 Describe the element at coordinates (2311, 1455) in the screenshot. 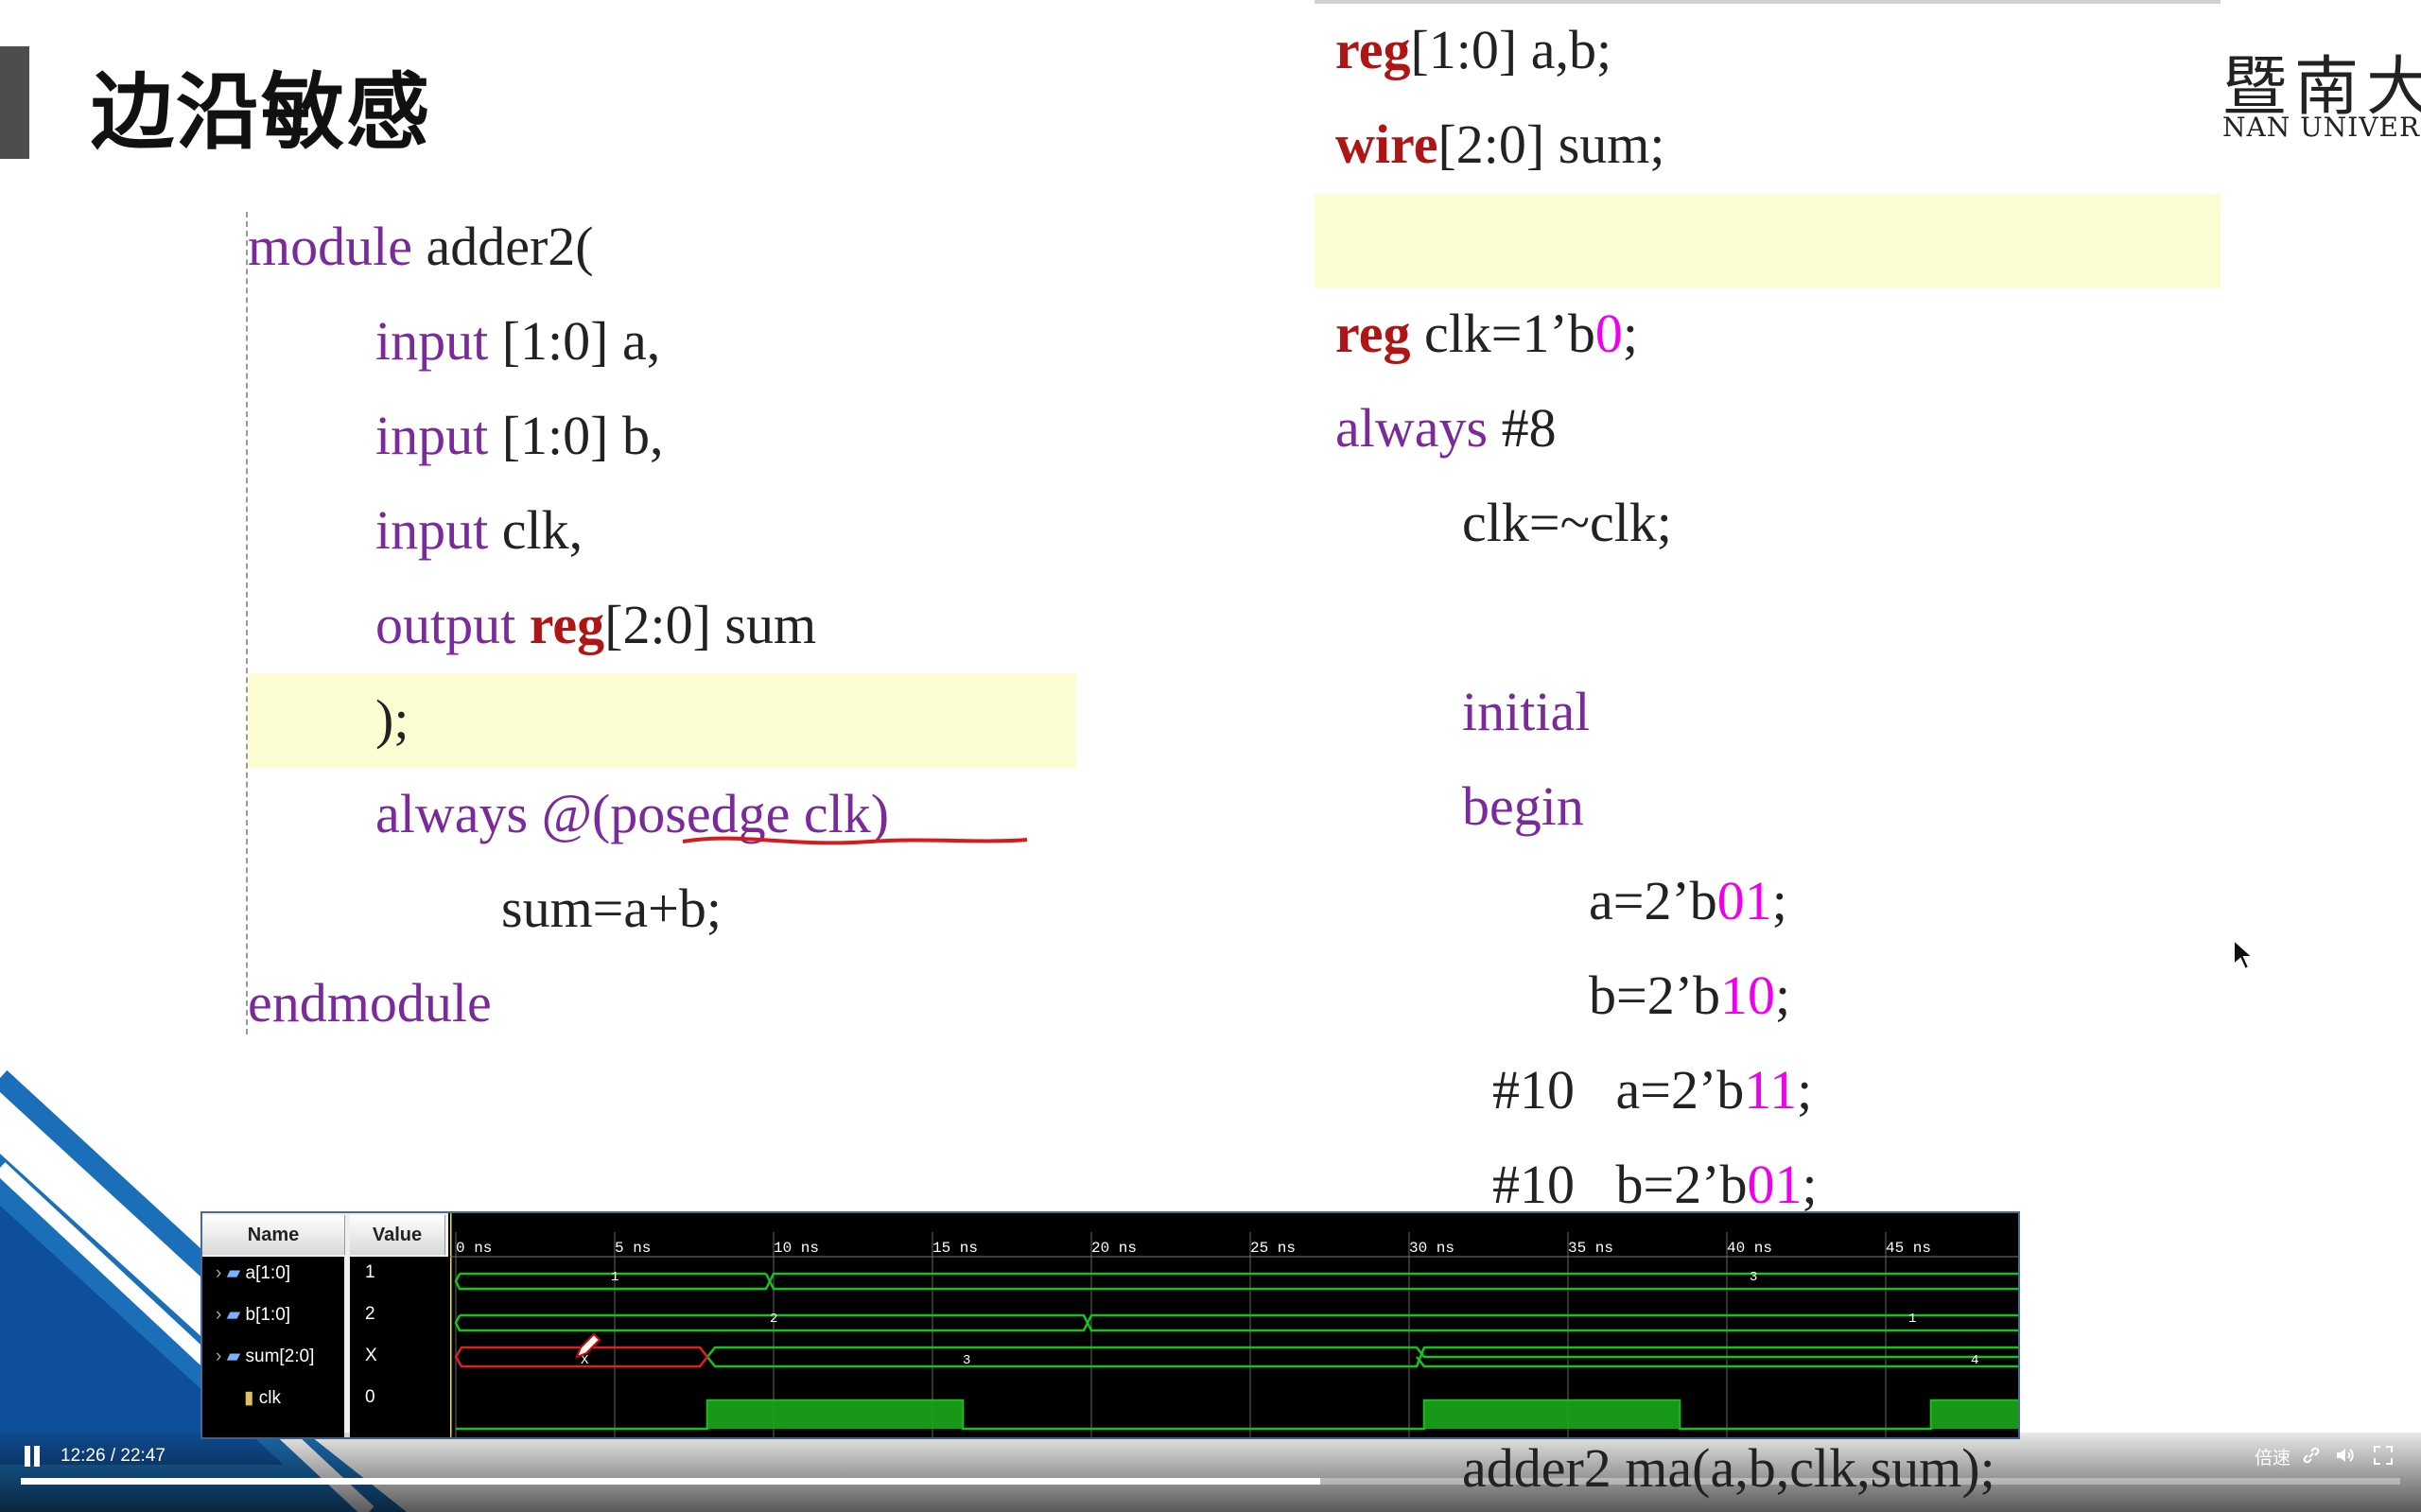

I see `link-icon` at that location.